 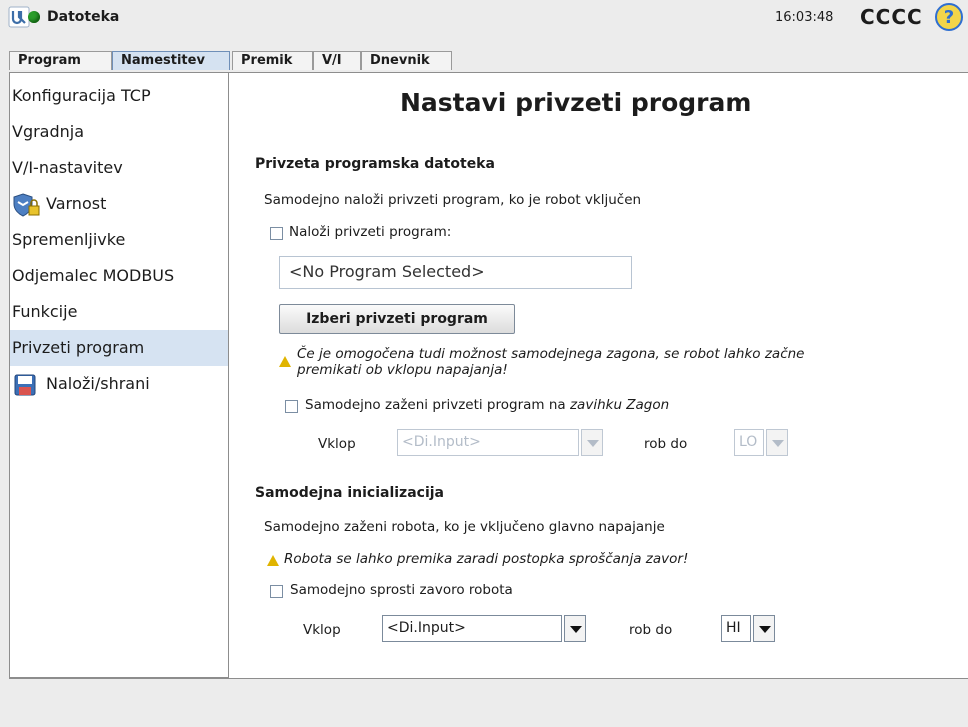 I want to click on autostart-label-tab: zavihku Zagon, so click(x=619, y=405).